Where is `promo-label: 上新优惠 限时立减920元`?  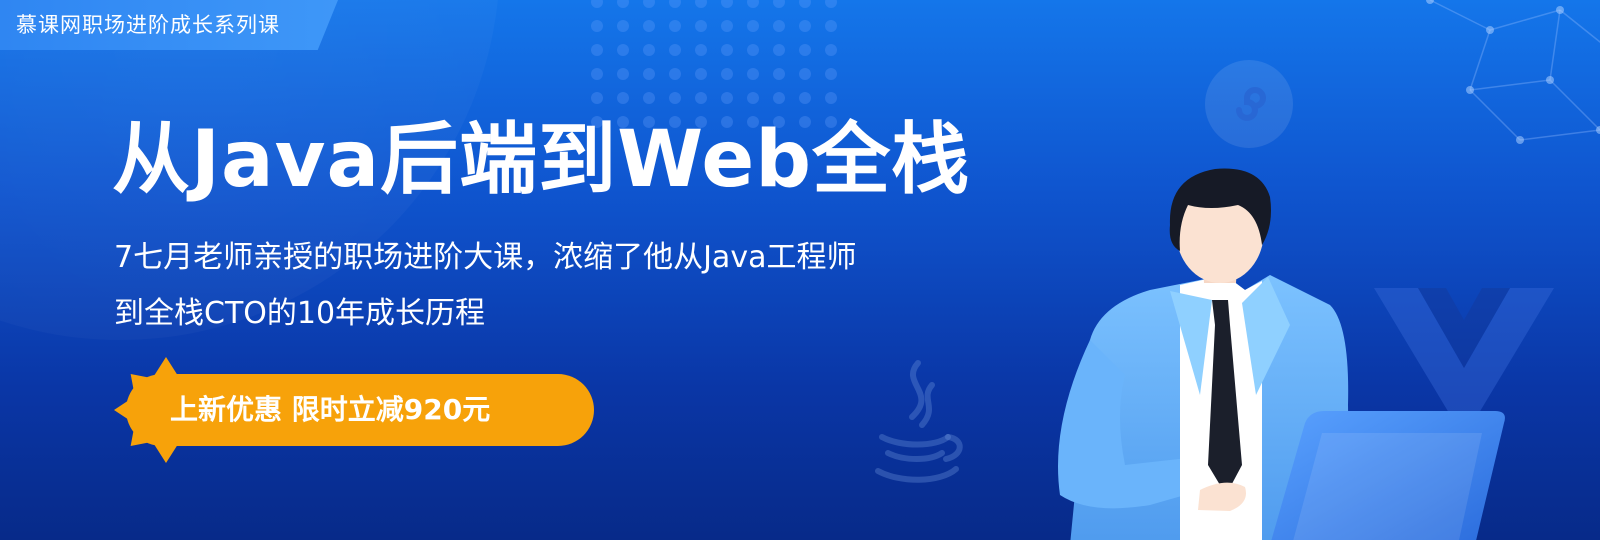 promo-label: 上新优惠 限时立减920元 is located at coordinates (330, 409).